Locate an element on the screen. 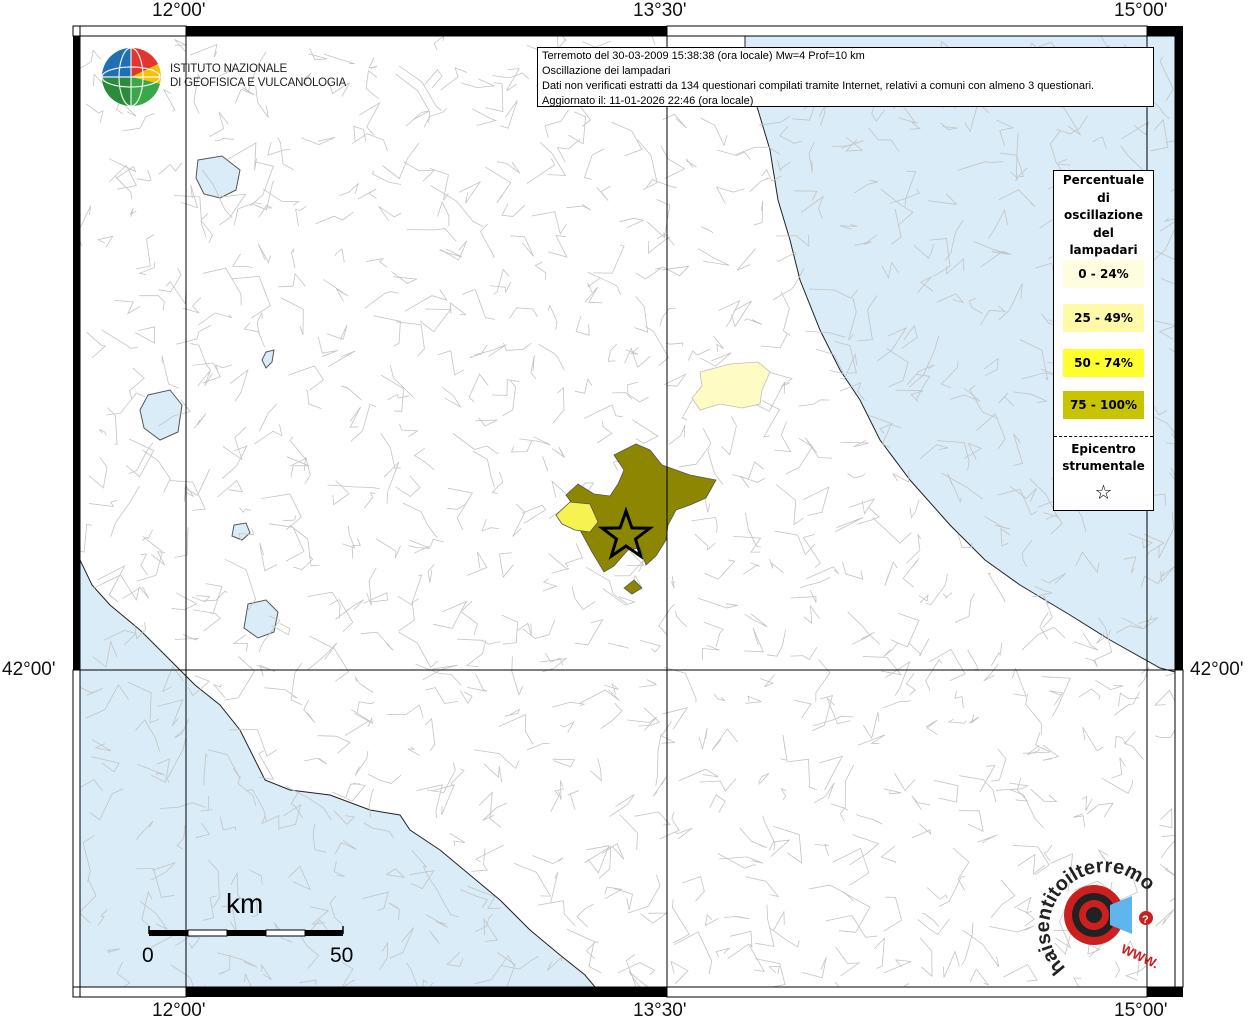 The image size is (1256, 1024). coord-top-lon2: 13°30' is located at coordinates (660, 10).